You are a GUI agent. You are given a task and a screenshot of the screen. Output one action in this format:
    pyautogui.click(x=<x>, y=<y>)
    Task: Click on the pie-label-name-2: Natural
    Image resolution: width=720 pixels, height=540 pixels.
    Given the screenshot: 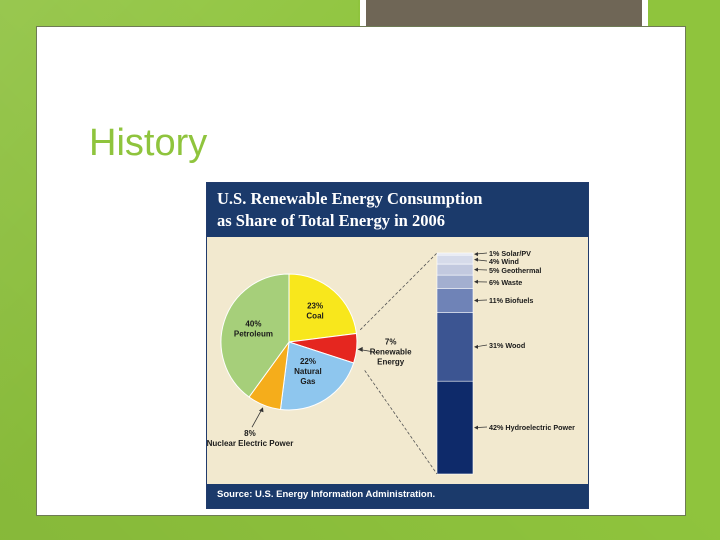 What is the action you would take?
    pyautogui.click(x=308, y=371)
    